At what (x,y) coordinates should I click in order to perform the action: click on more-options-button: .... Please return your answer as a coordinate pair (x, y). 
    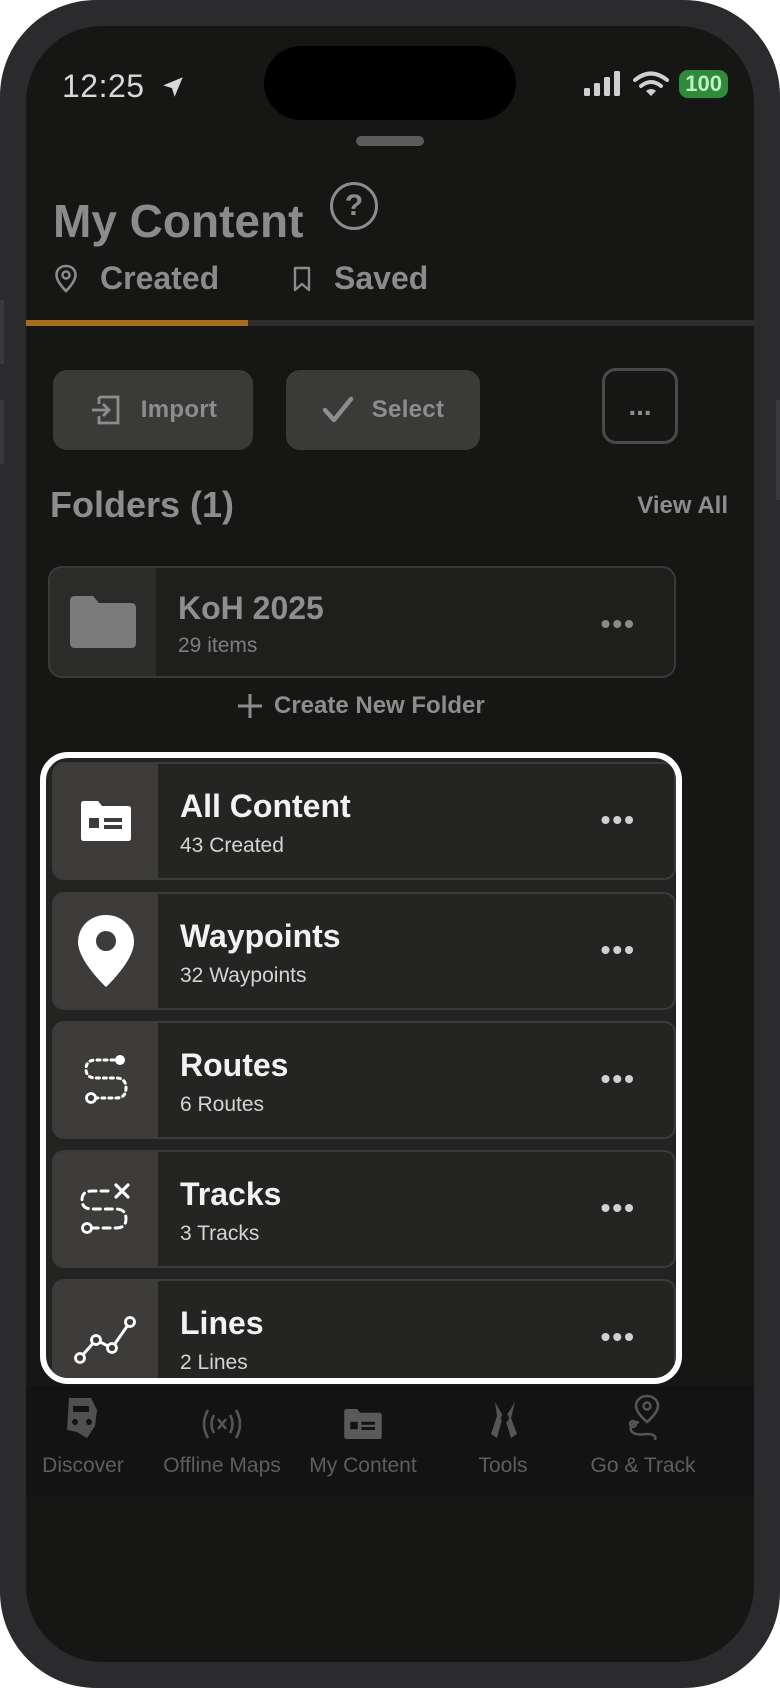
    Looking at the image, I should click on (640, 406).